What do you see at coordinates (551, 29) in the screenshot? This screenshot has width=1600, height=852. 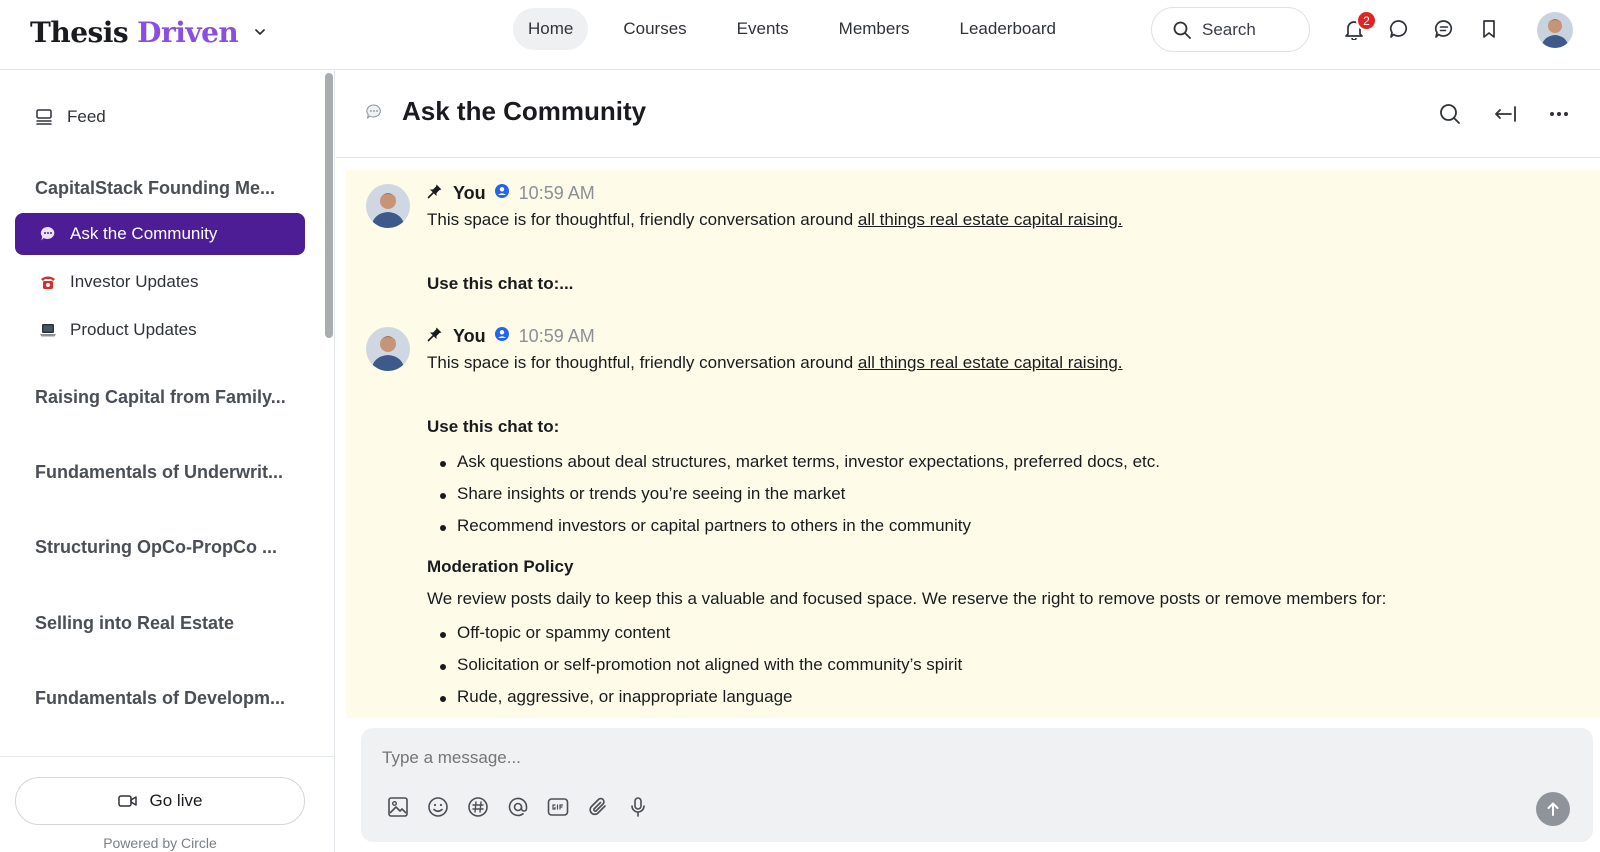 I see `nav-home: Home` at bounding box center [551, 29].